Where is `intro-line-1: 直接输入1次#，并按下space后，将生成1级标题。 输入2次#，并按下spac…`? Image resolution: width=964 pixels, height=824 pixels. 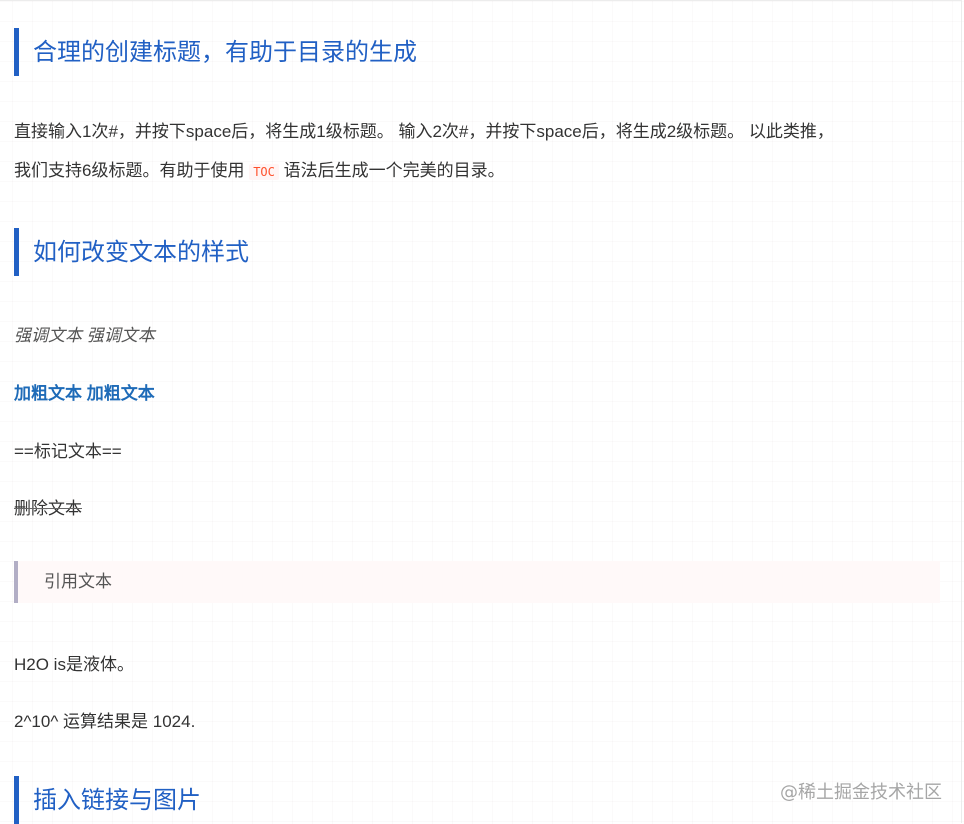 intro-line-1: 直接输入1次#，并按下space后，将生成1级标题。 输入2次#，并按下spac… is located at coordinates (424, 131).